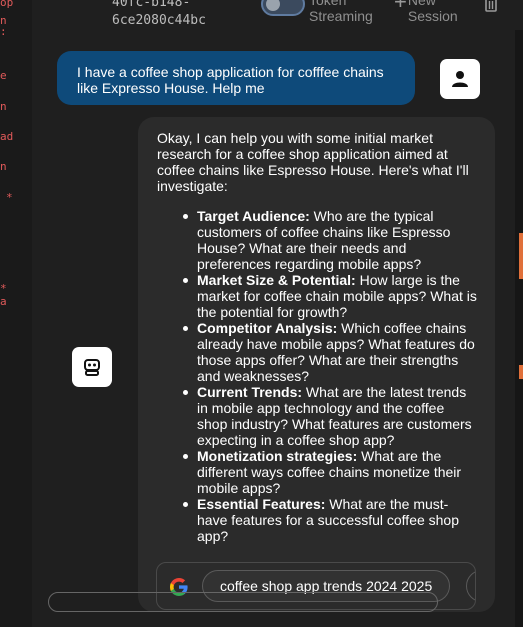 This screenshot has width=523, height=627. What do you see at coordinates (432, 12) in the screenshot?
I see `new-session-label: New Session` at bounding box center [432, 12].